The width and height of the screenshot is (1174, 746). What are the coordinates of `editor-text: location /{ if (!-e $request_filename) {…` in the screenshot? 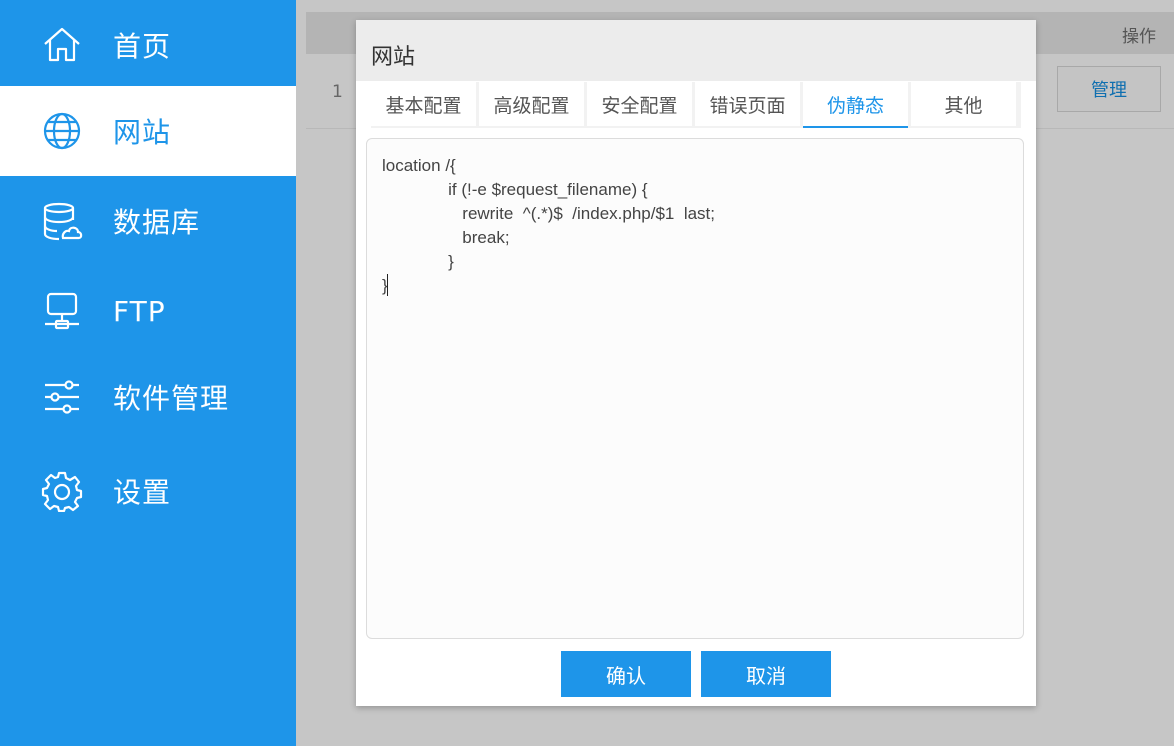 It's located at (548, 225).